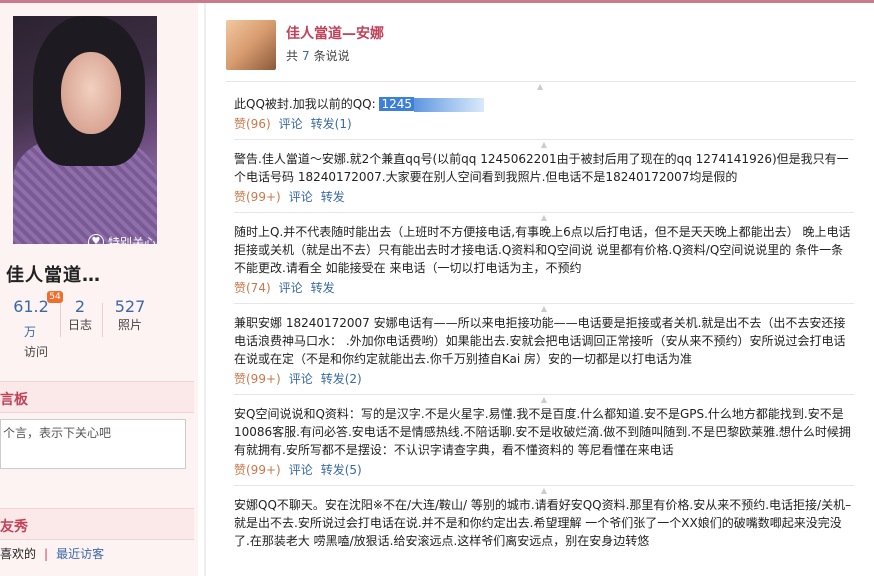 The image size is (874, 576). Describe the element at coordinates (544, 379) in the screenshot. I see `post-actions: 赞(99+) 评论 转发(2)` at that location.